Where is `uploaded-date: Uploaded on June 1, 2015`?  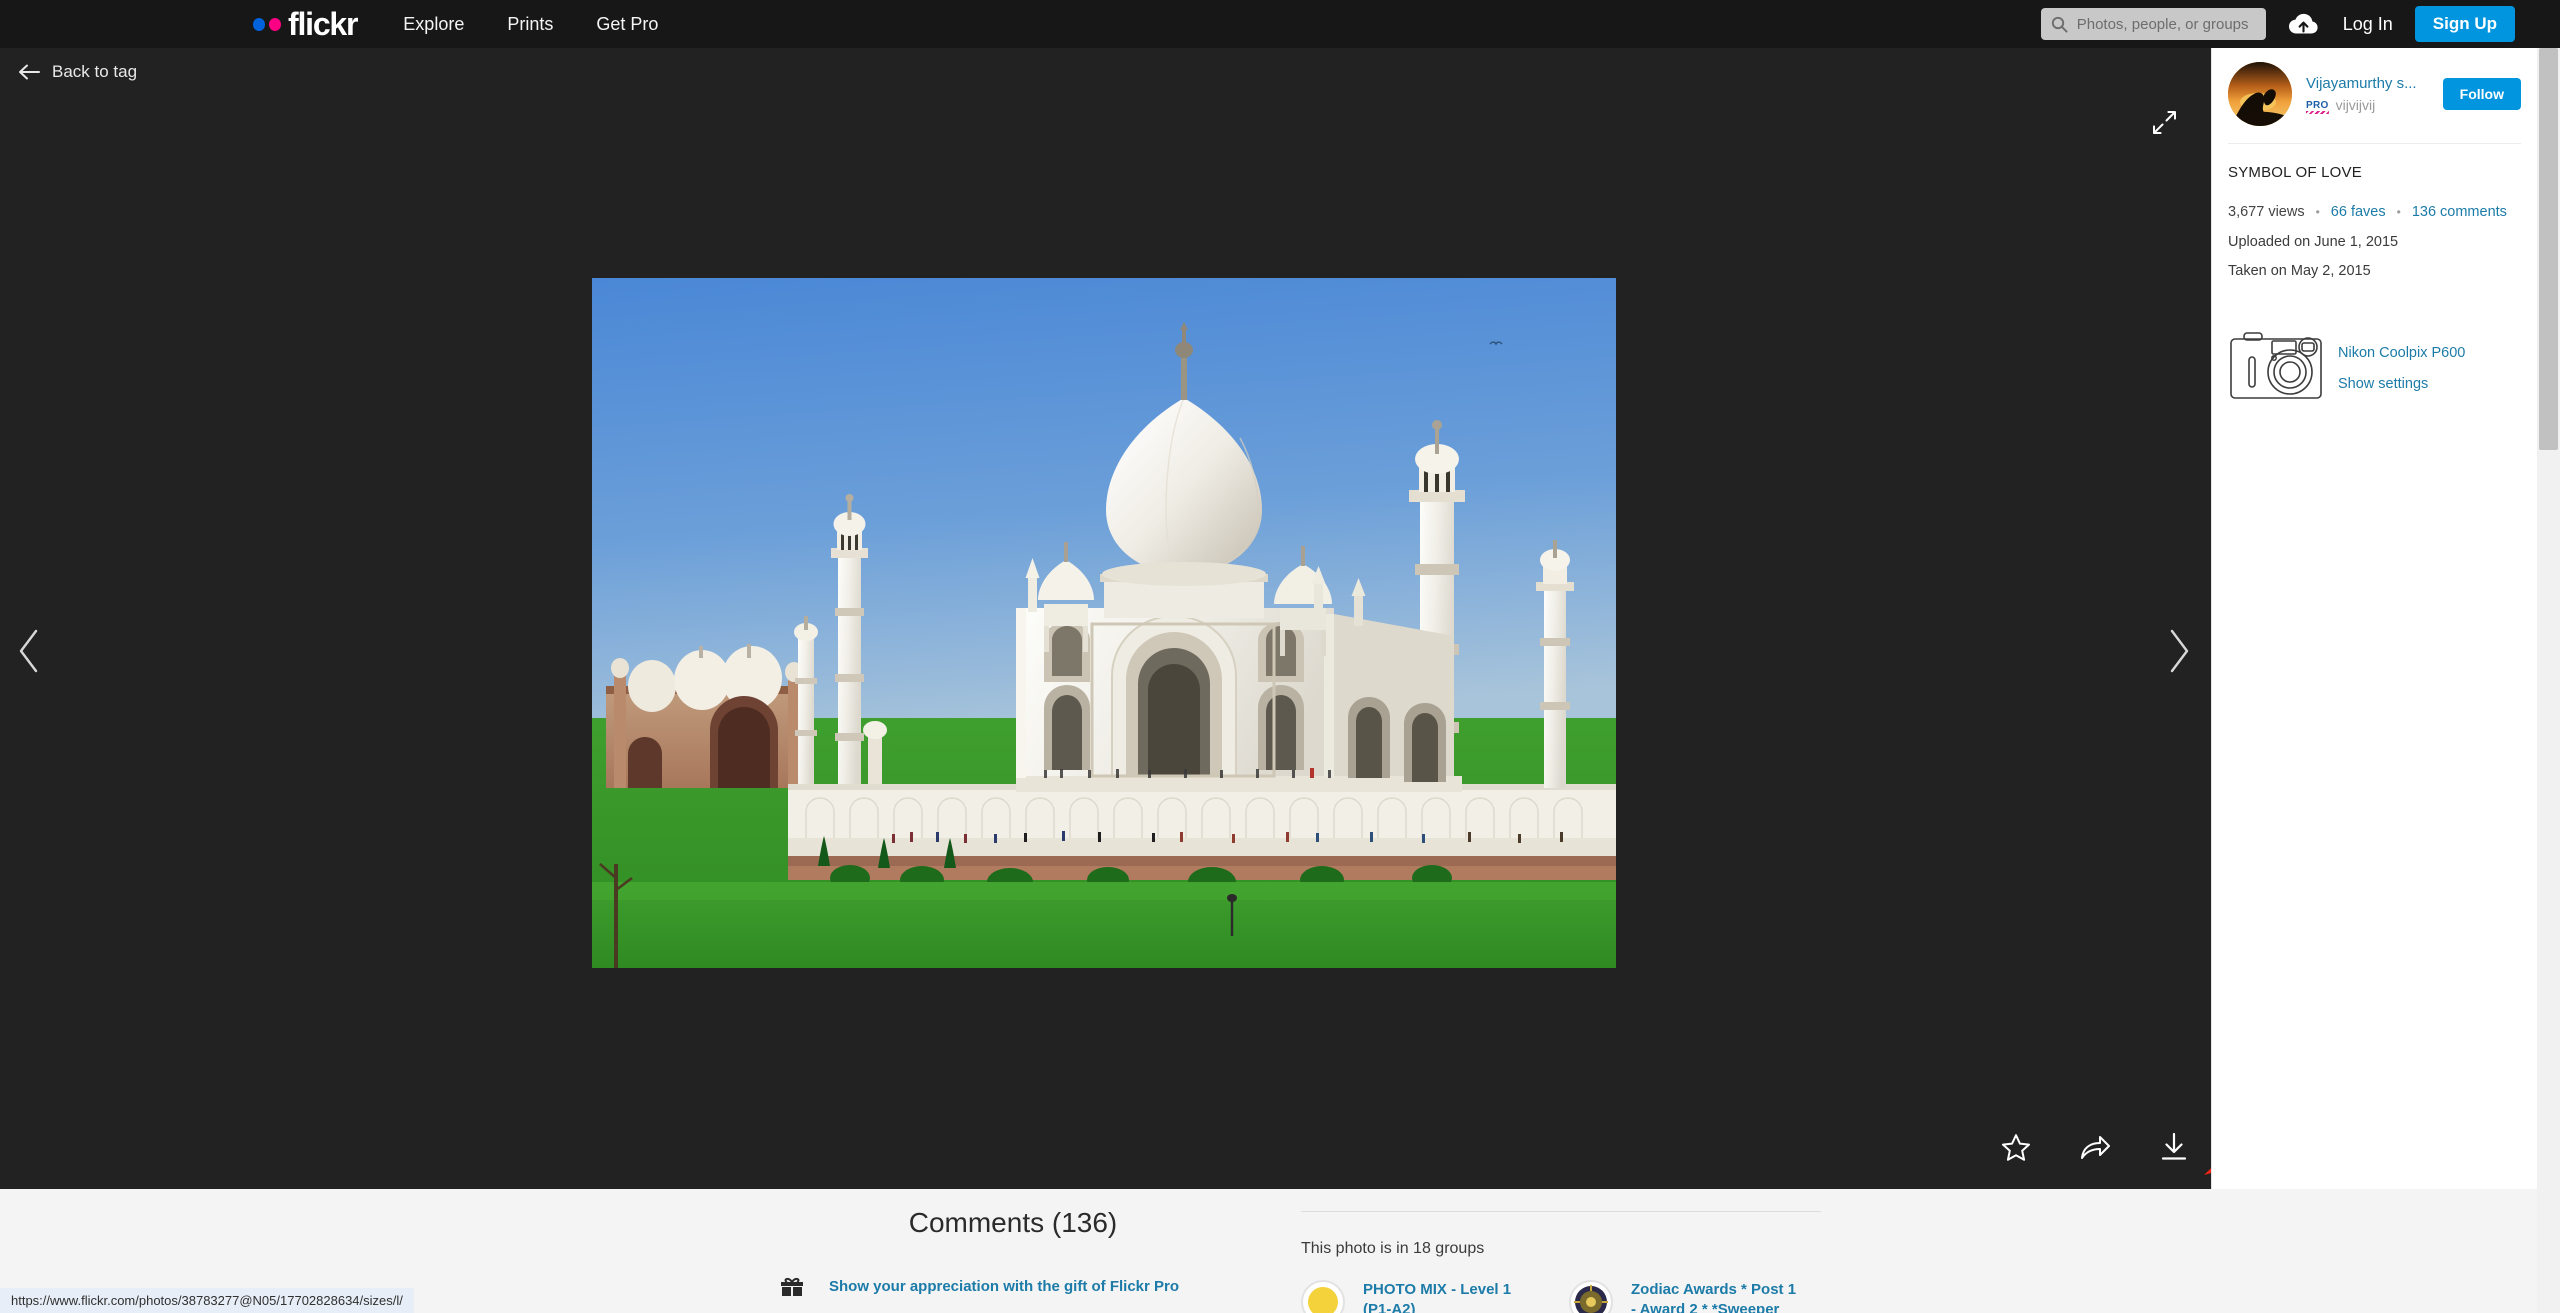 uploaded-date: Uploaded on June 1, 2015 is located at coordinates (2313, 241).